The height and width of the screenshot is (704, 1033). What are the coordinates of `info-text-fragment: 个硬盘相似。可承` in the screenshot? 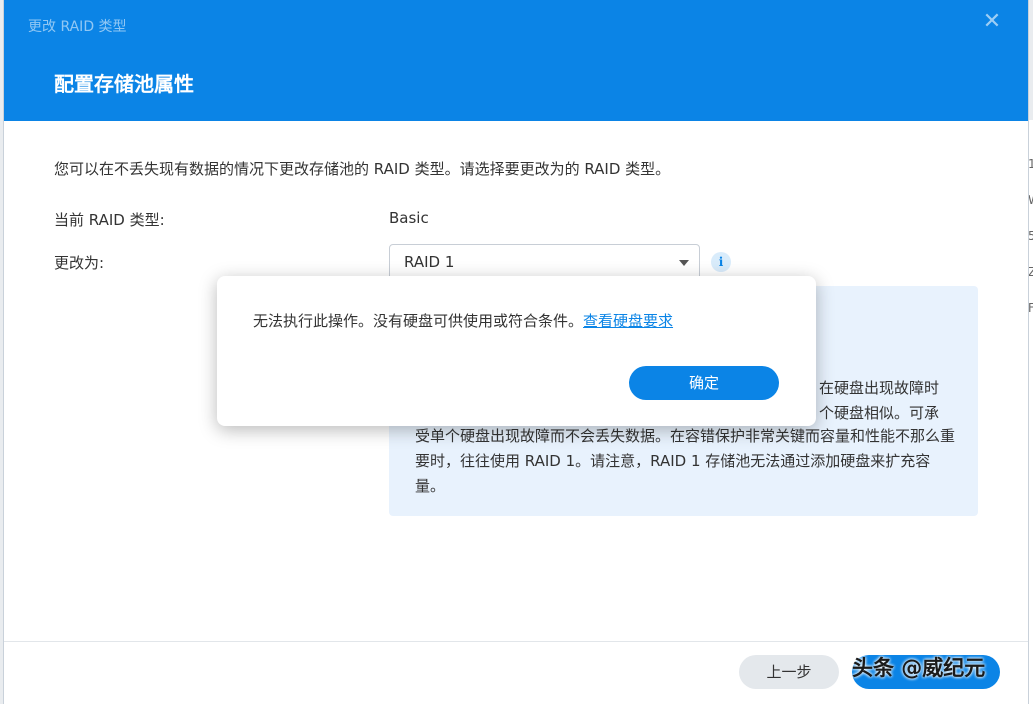 It's located at (879, 413).